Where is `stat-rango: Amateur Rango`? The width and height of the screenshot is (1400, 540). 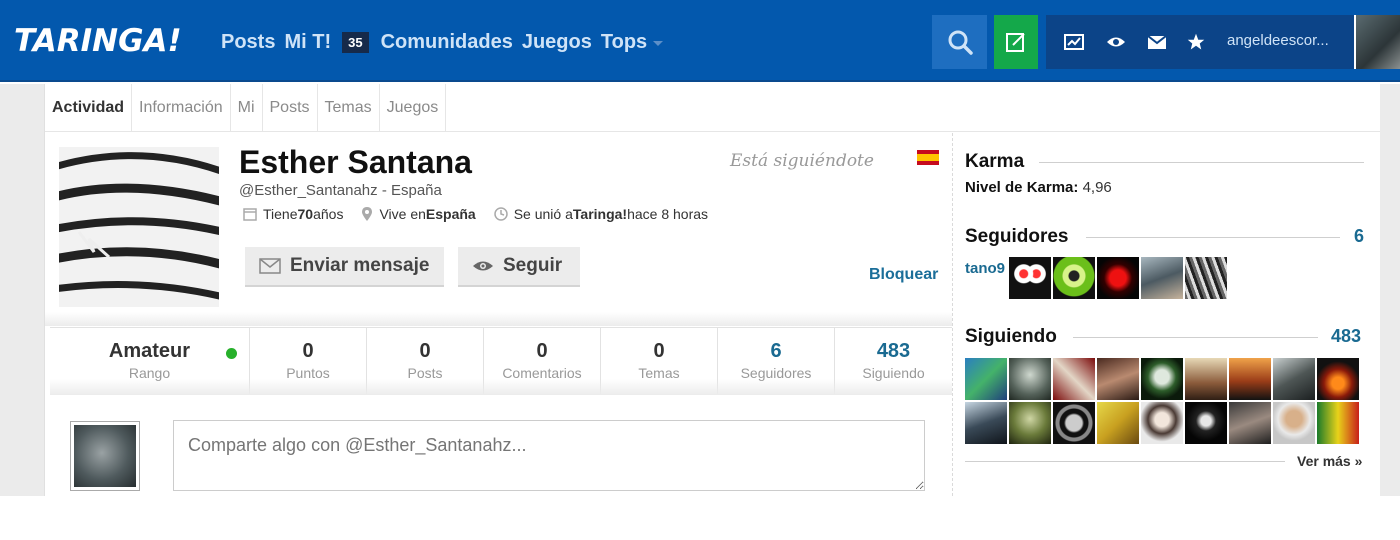 stat-rango: Amateur Rango is located at coordinates (150, 361).